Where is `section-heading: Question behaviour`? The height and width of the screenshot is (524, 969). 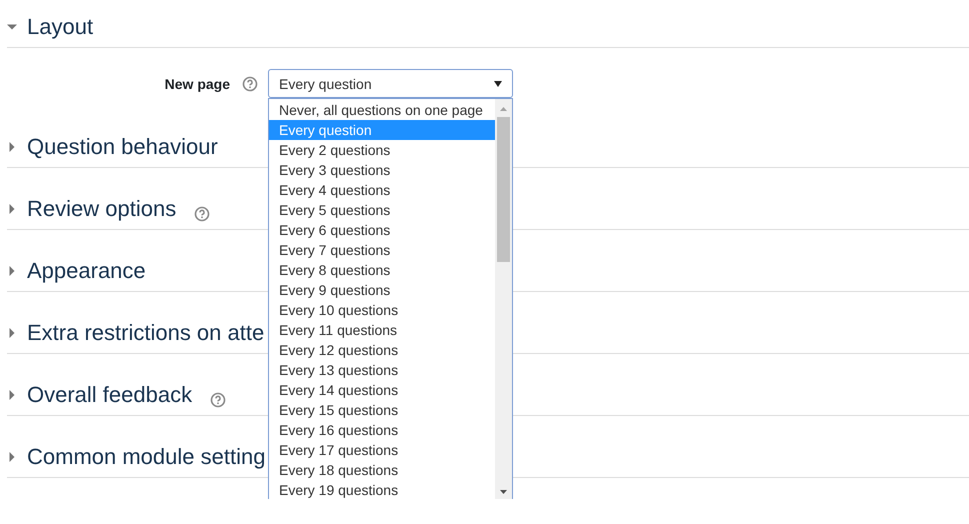
section-heading: Question behaviour is located at coordinates (122, 147).